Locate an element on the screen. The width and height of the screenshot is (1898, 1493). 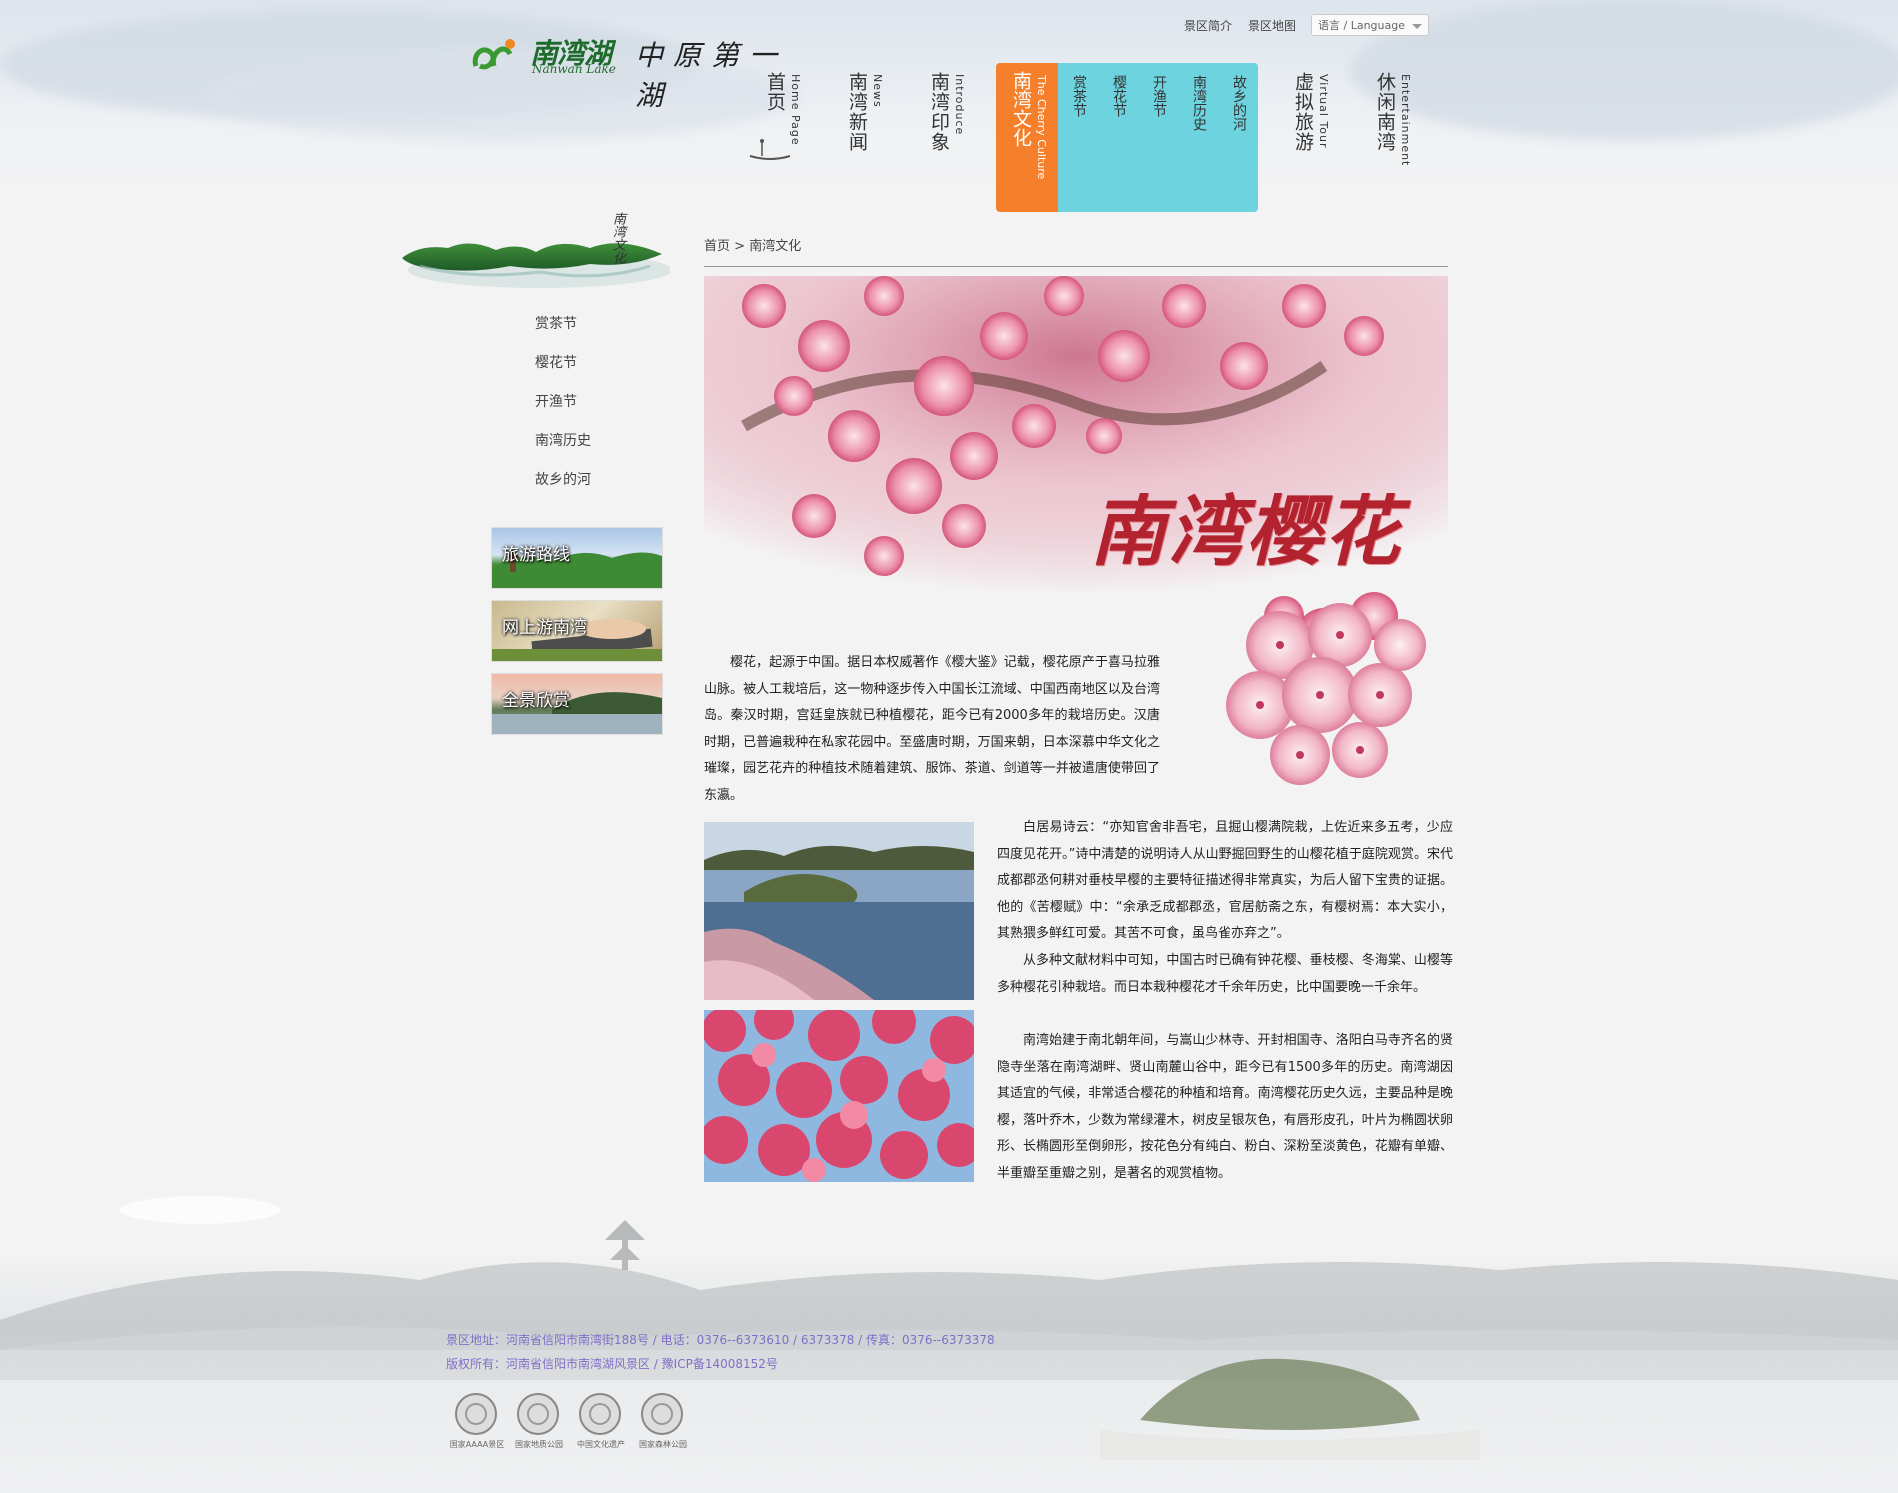
chevron-down-icon is located at coordinates (1417, 26).